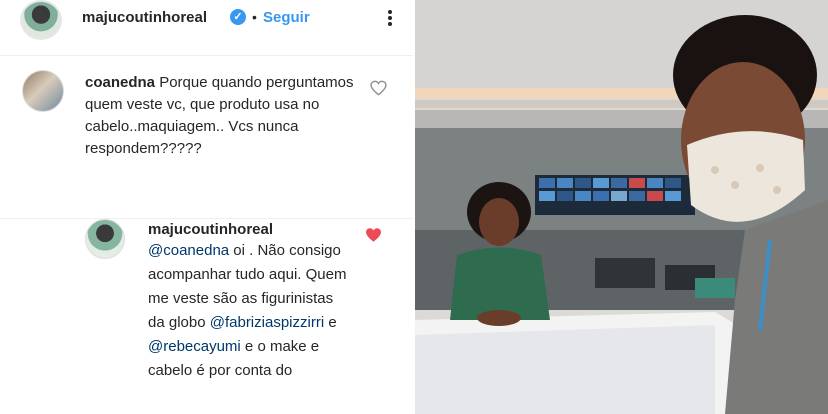  I want to click on post-author-avatar, so click(41, 20).